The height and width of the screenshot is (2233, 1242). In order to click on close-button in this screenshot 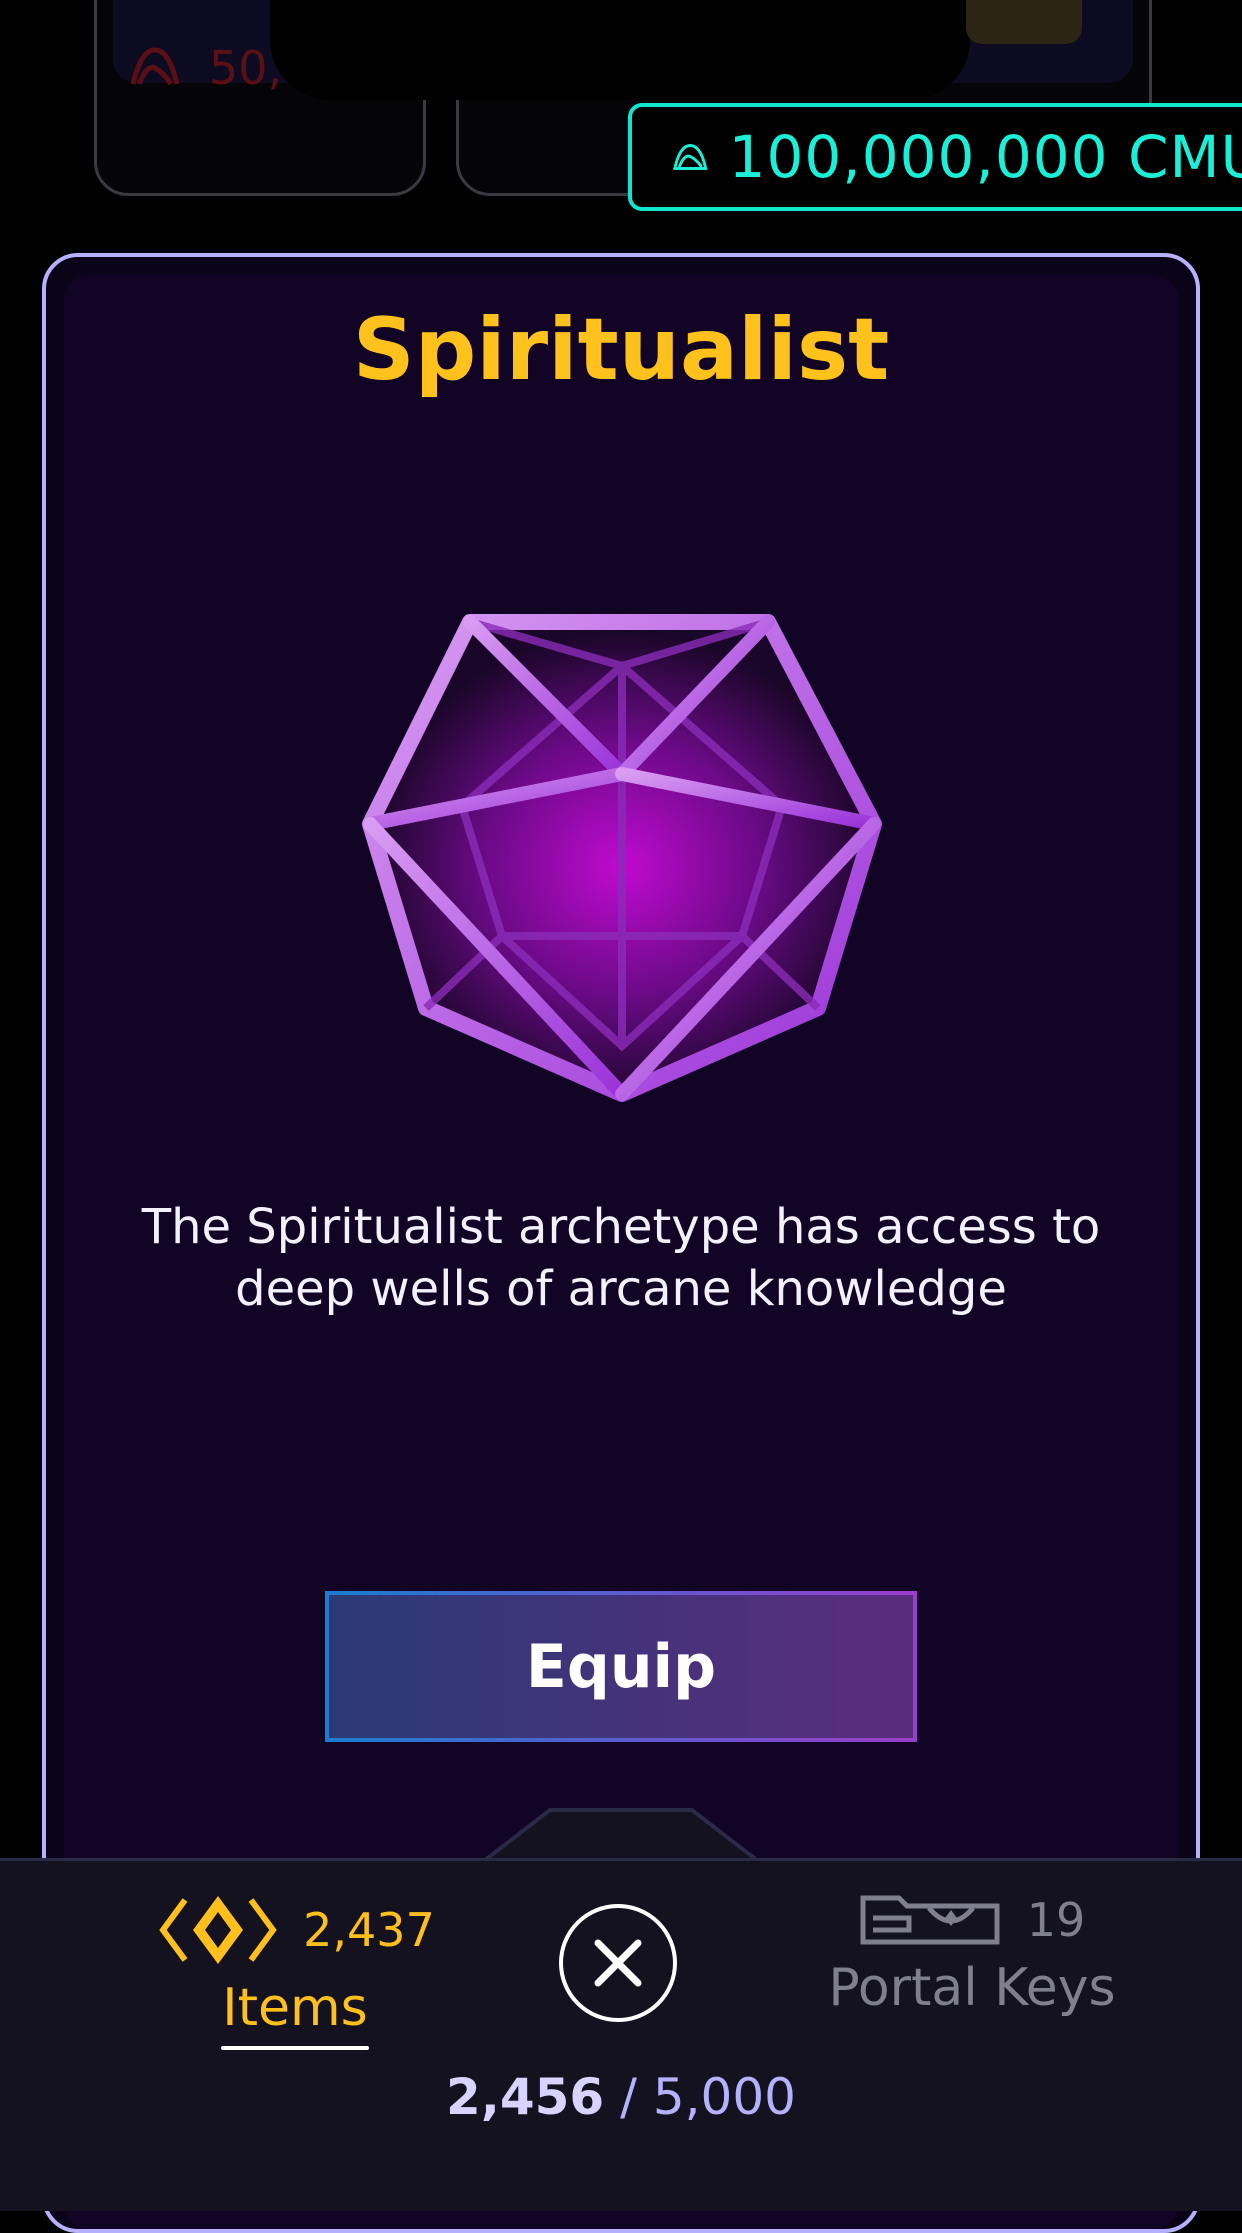, I will do `click(618, 1963)`.